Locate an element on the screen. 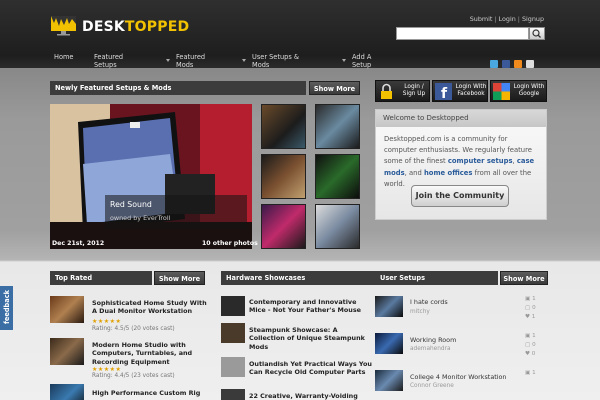 The width and height of the screenshot is (600, 400). featured-show-more-button: Show More is located at coordinates (334, 88).